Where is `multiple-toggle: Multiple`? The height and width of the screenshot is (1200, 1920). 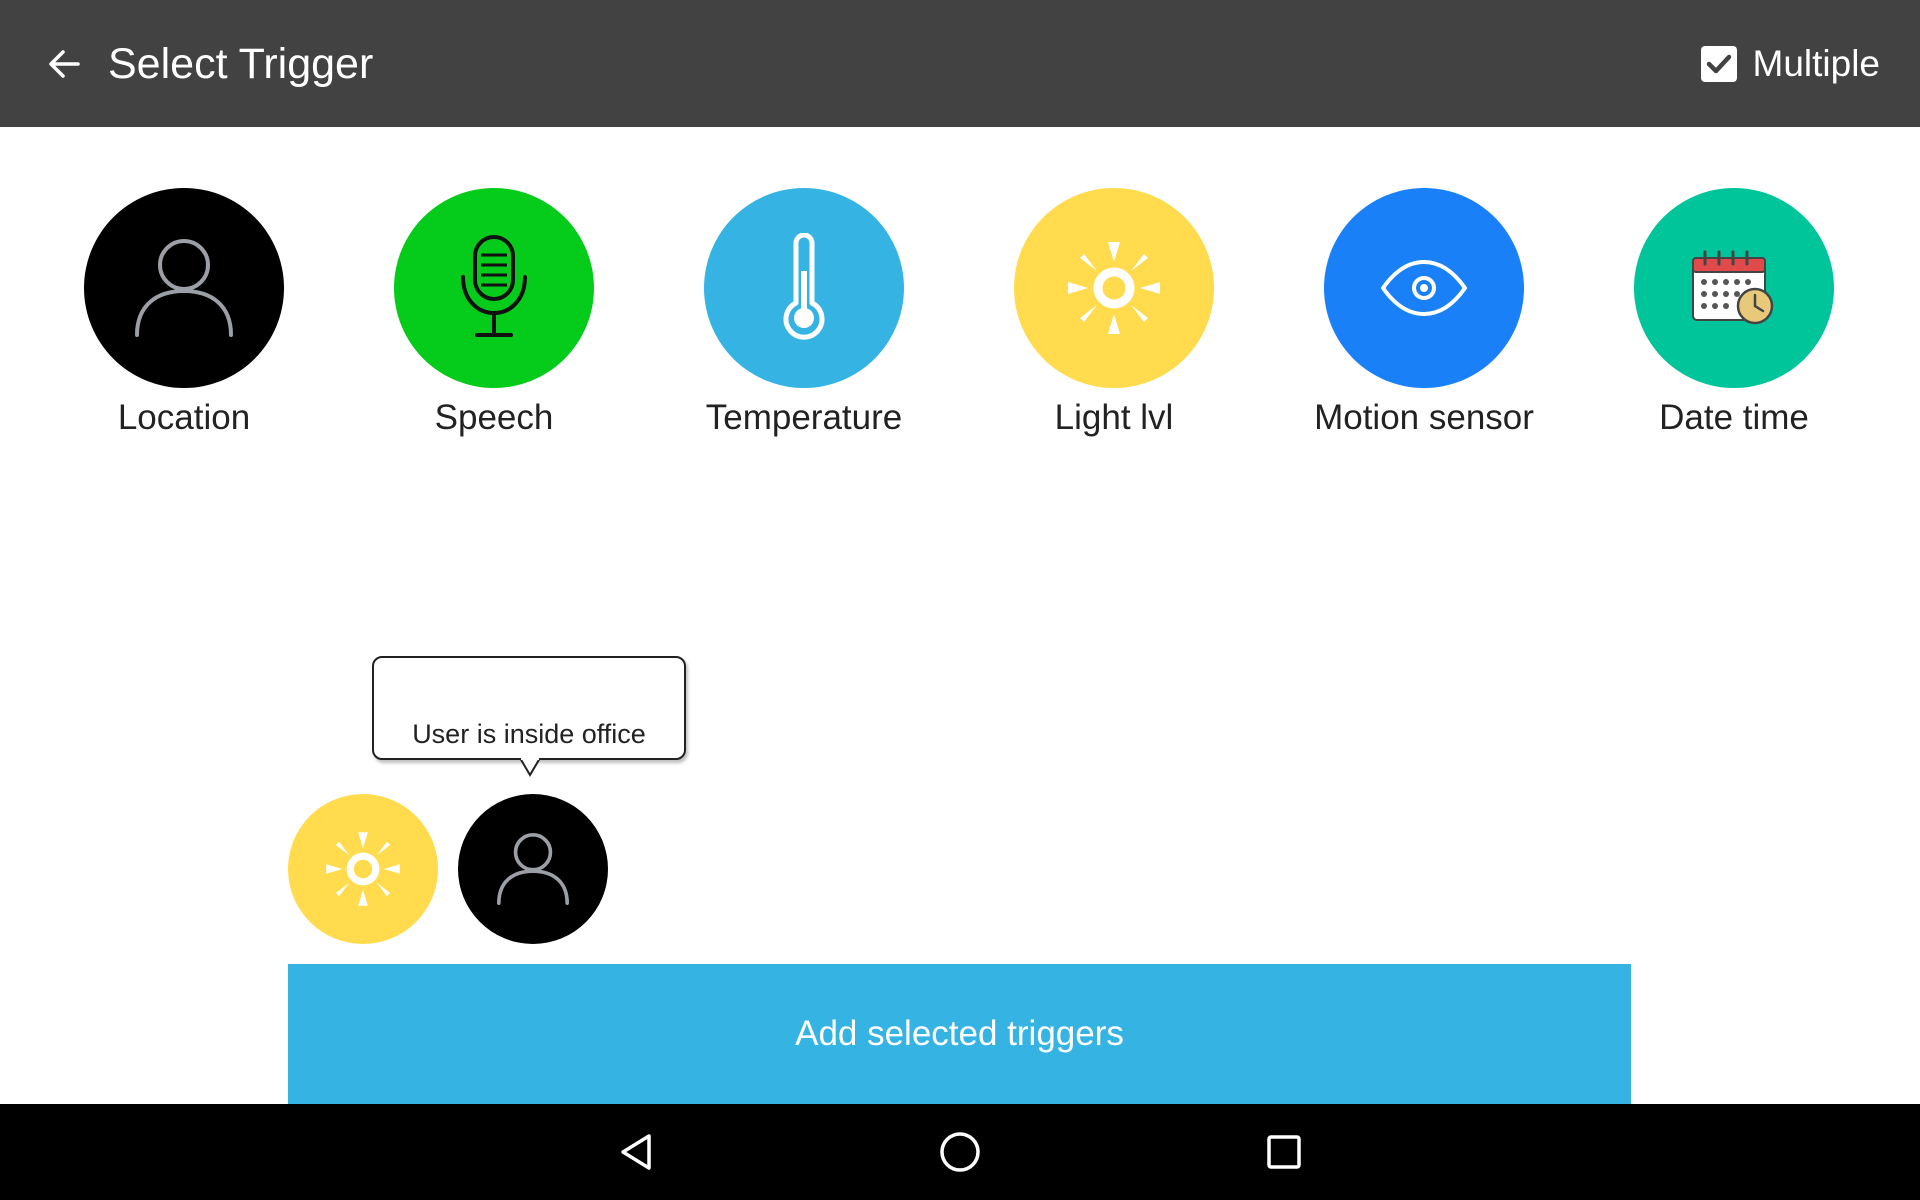
multiple-toggle: Multiple is located at coordinates (1790, 64).